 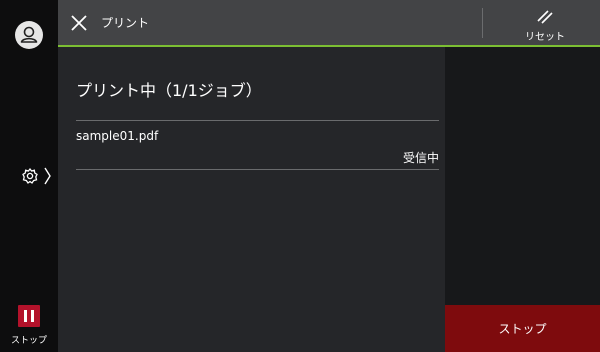 What do you see at coordinates (545, 17) in the screenshot?
I see `reset-icon` at bounding box center [545, 17].